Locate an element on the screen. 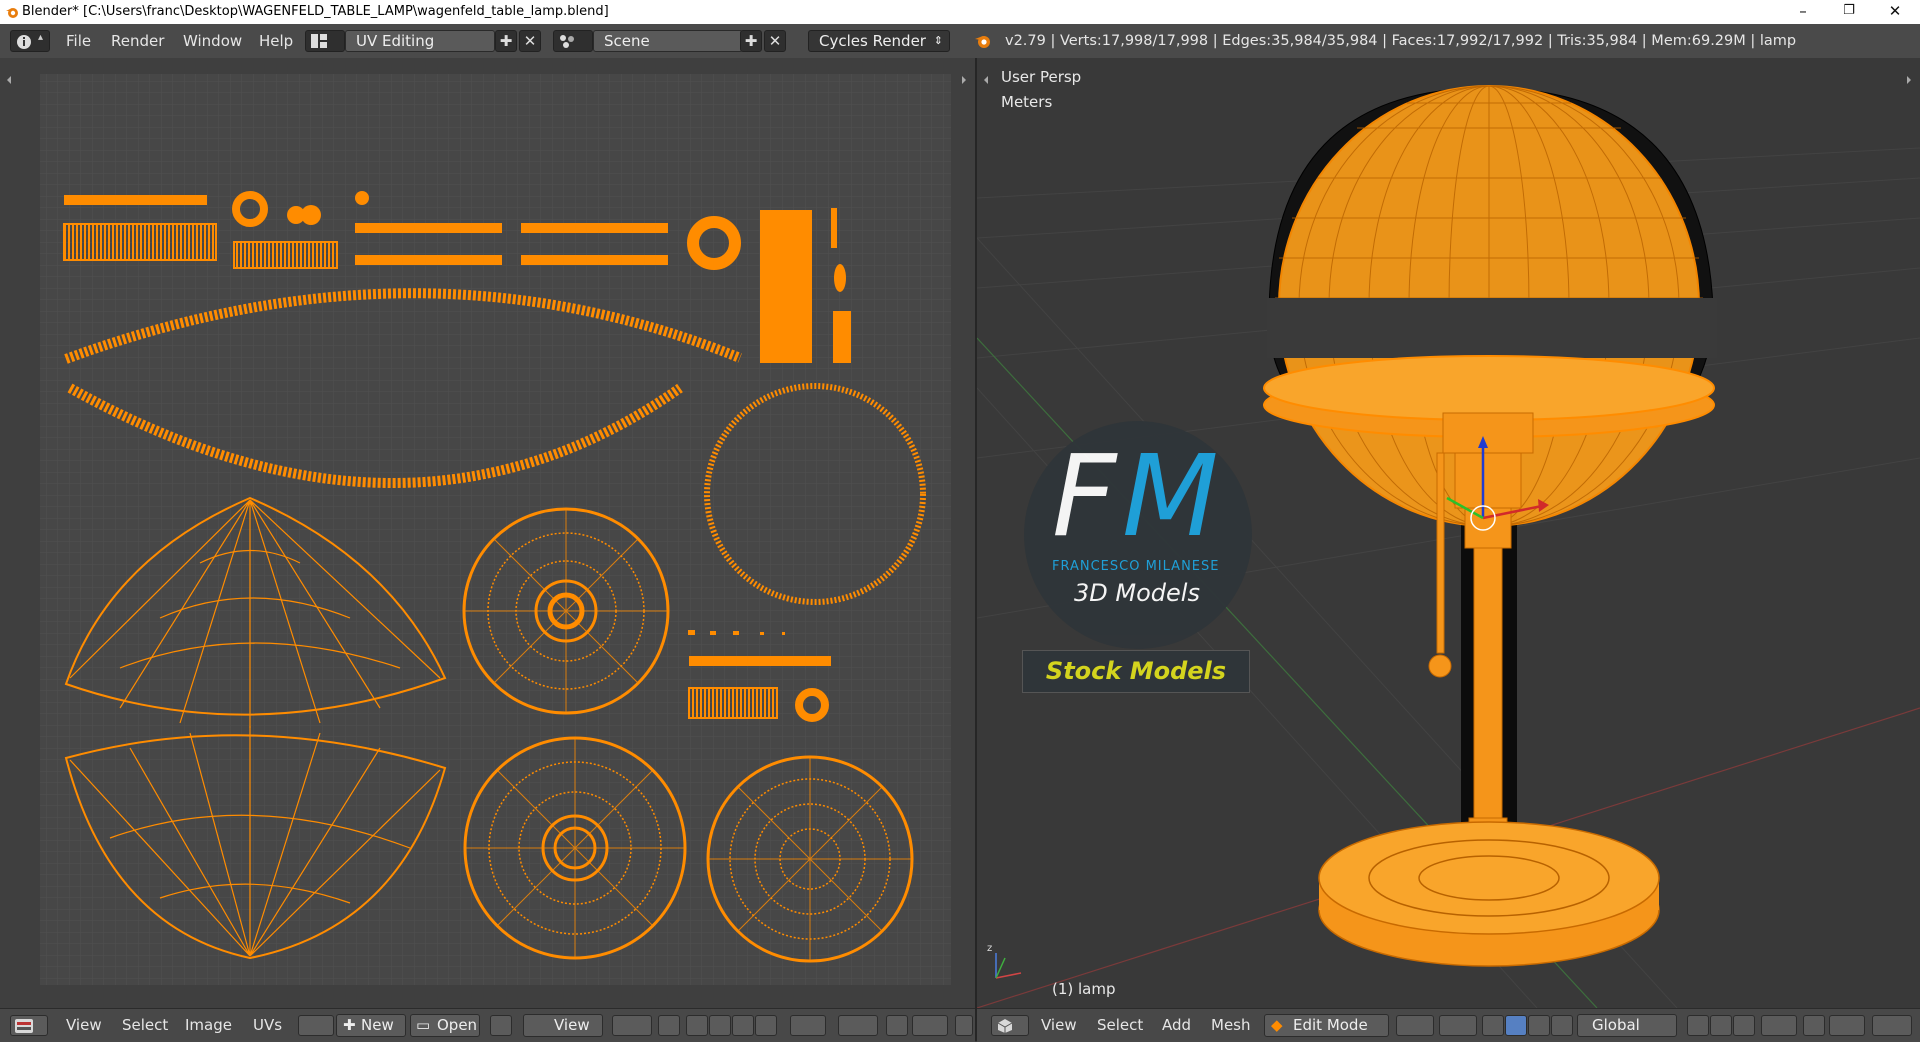 The image size is (1920, 1042). translate-manipulator-icon is located at coordinates (1516, 1025).